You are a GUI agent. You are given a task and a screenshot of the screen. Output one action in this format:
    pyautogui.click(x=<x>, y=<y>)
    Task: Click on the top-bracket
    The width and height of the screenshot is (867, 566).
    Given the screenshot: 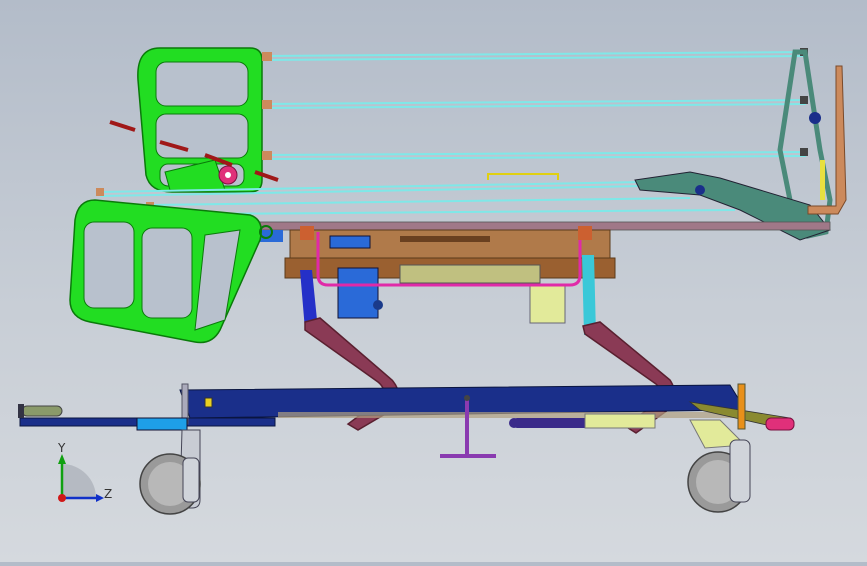 What is the action you would take?
    pyautogui.click(x=523, y=176)
    